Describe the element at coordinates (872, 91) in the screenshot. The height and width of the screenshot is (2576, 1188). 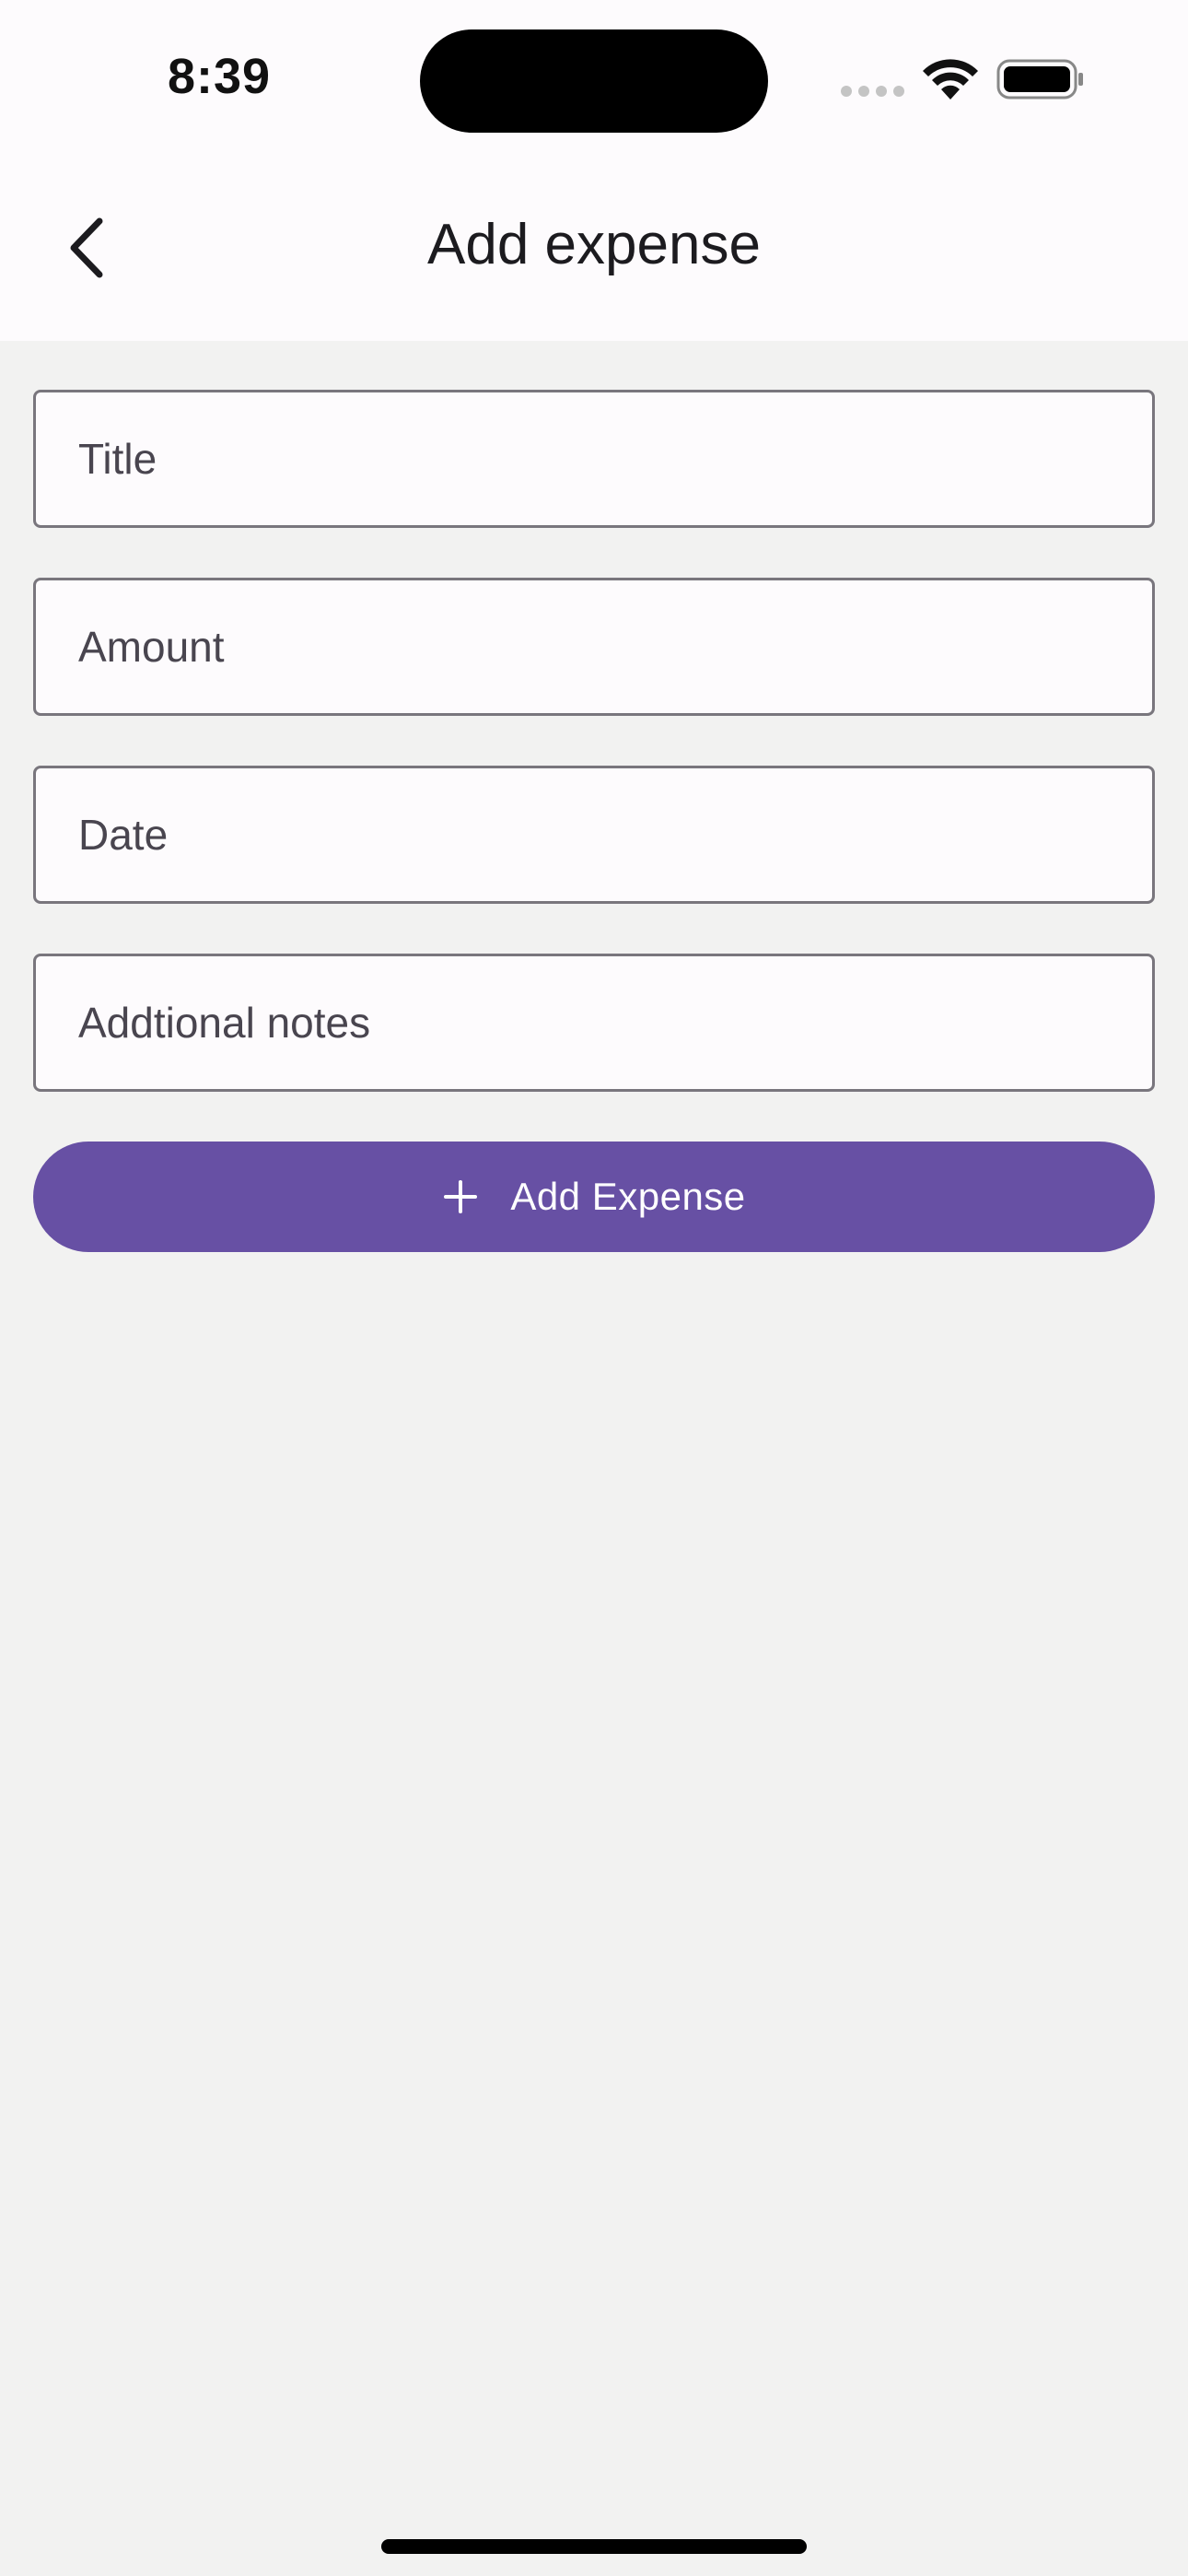
I see `signal-dots-icon` at that location.